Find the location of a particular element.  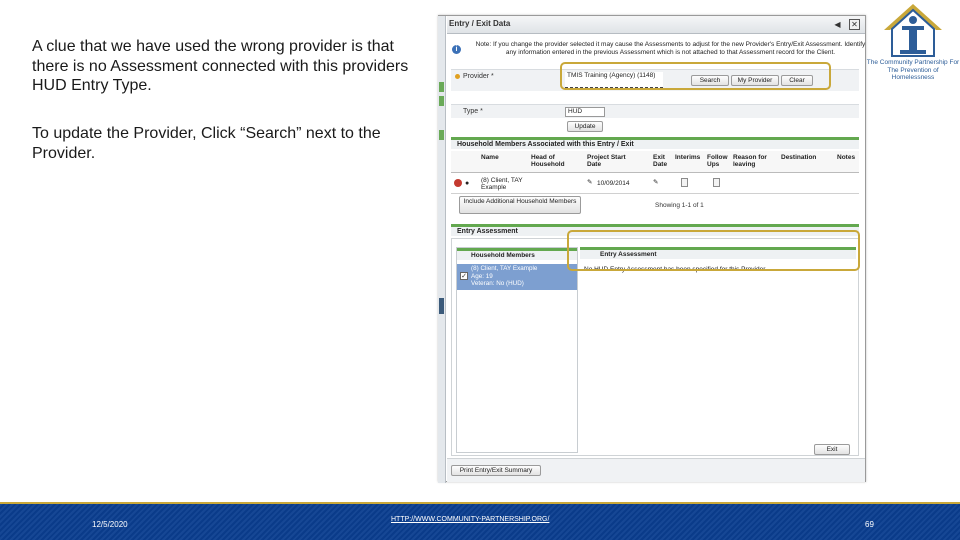

col-destination: Destination is located at coordinates (799, 157).